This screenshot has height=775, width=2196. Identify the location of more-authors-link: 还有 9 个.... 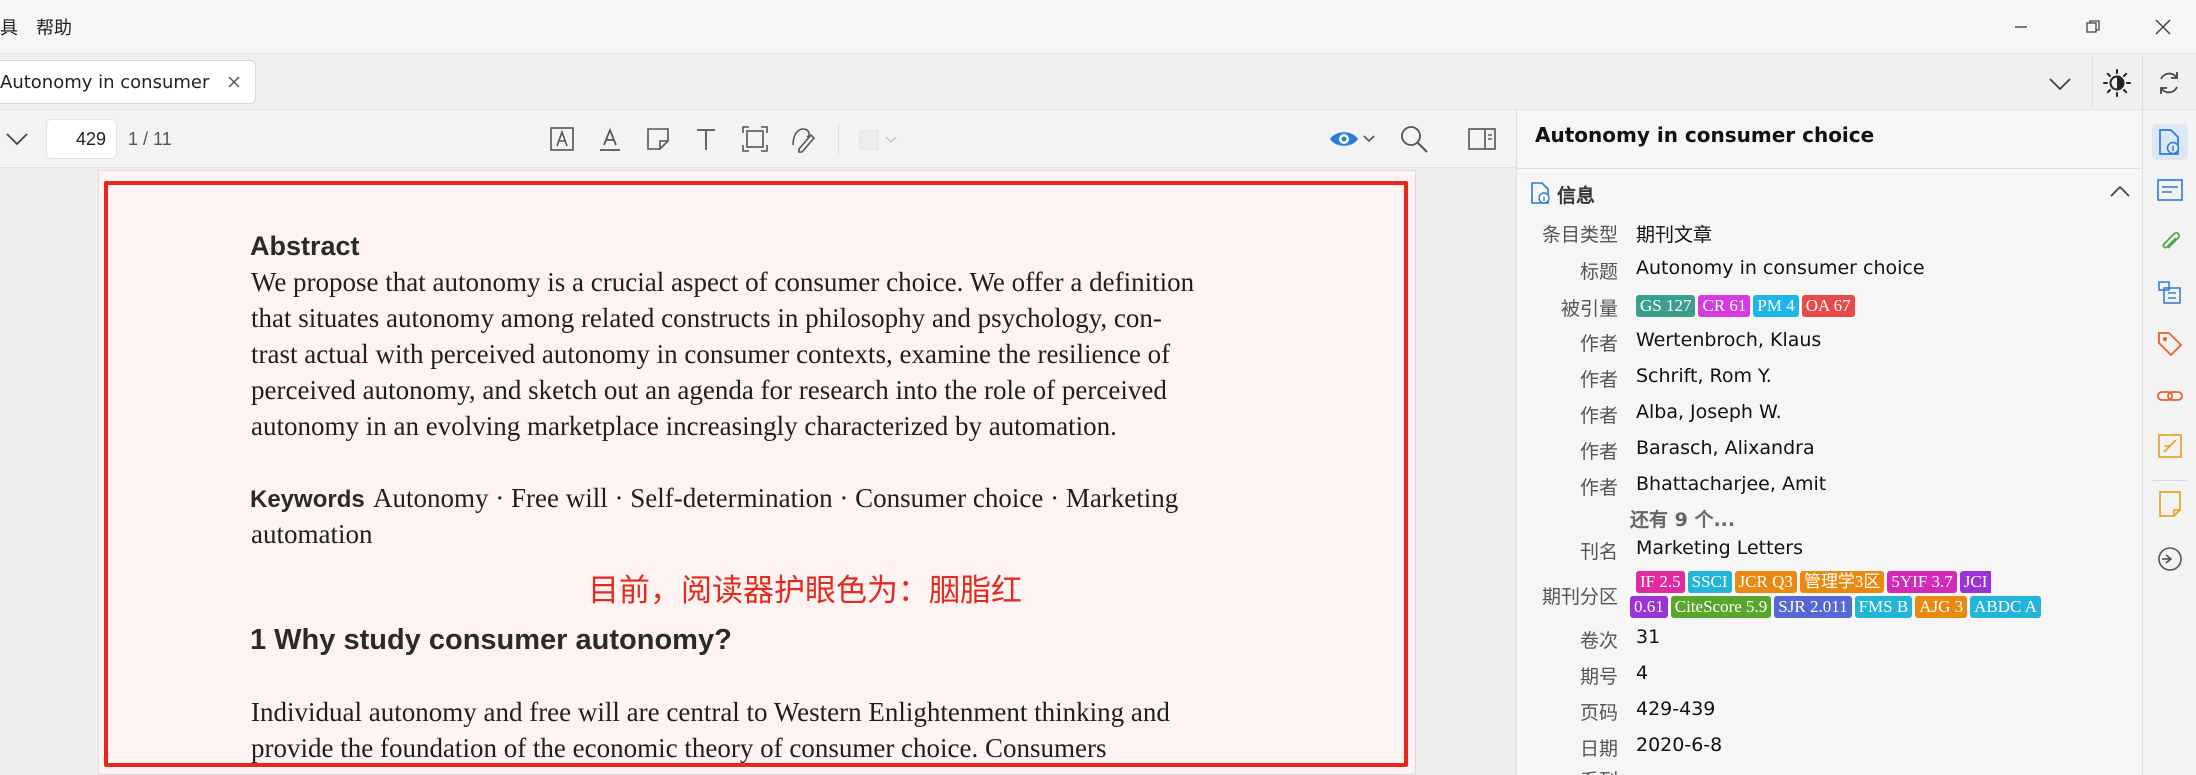
(1682, 518).